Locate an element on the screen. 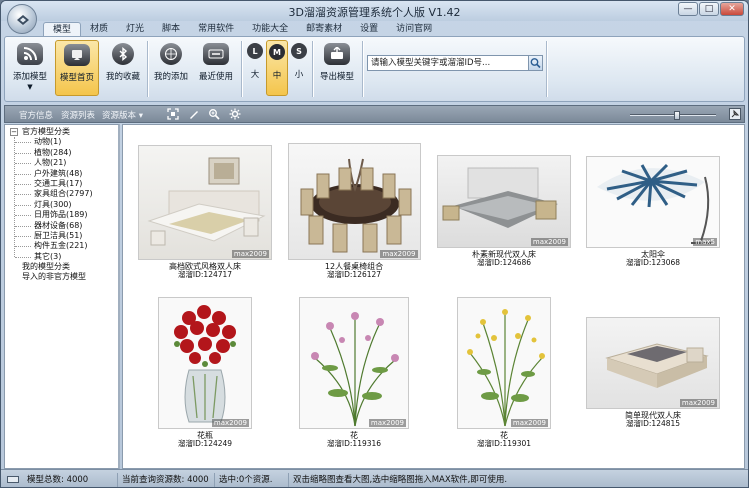 The image size is (749, 488). tree-node-label: 官方模型分类 is located at coordinates (46, 131).